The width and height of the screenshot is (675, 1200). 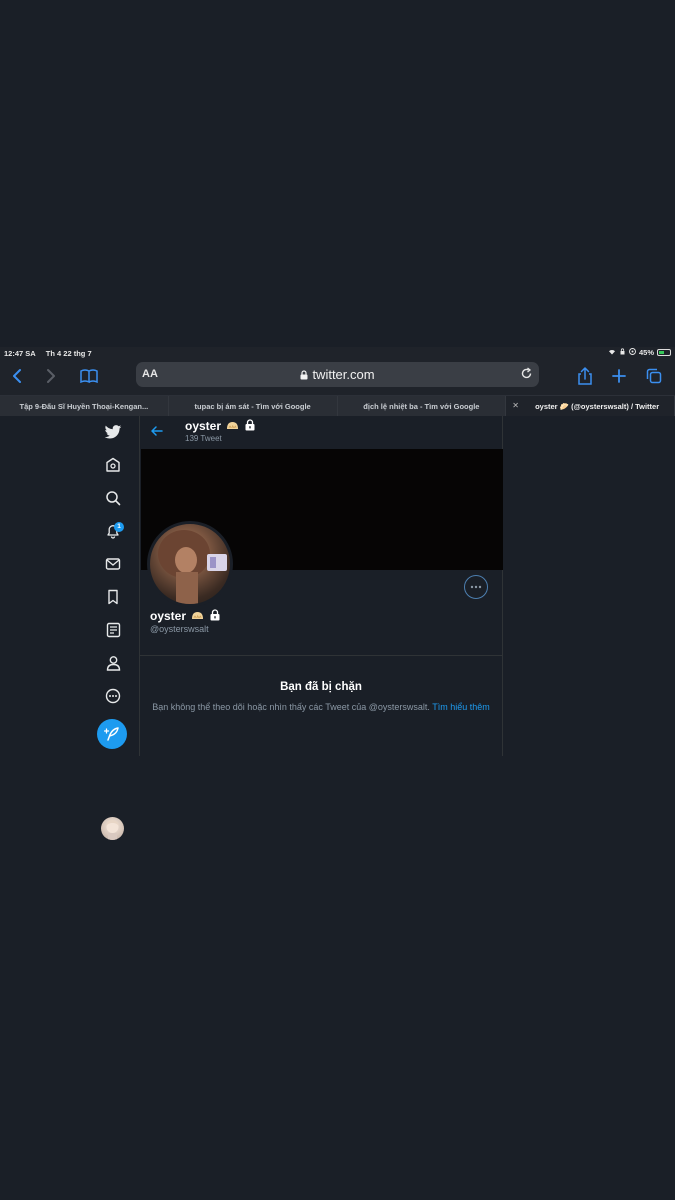 I want to click on new-tab-button, so click(x=619, y=376).